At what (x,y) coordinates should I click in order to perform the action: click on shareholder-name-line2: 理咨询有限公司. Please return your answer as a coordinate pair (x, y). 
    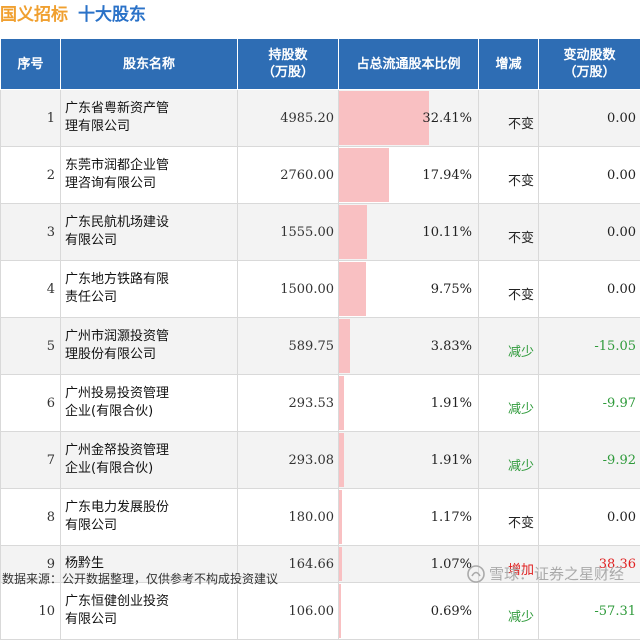
    Looking at the image, I should click on (110, 183).